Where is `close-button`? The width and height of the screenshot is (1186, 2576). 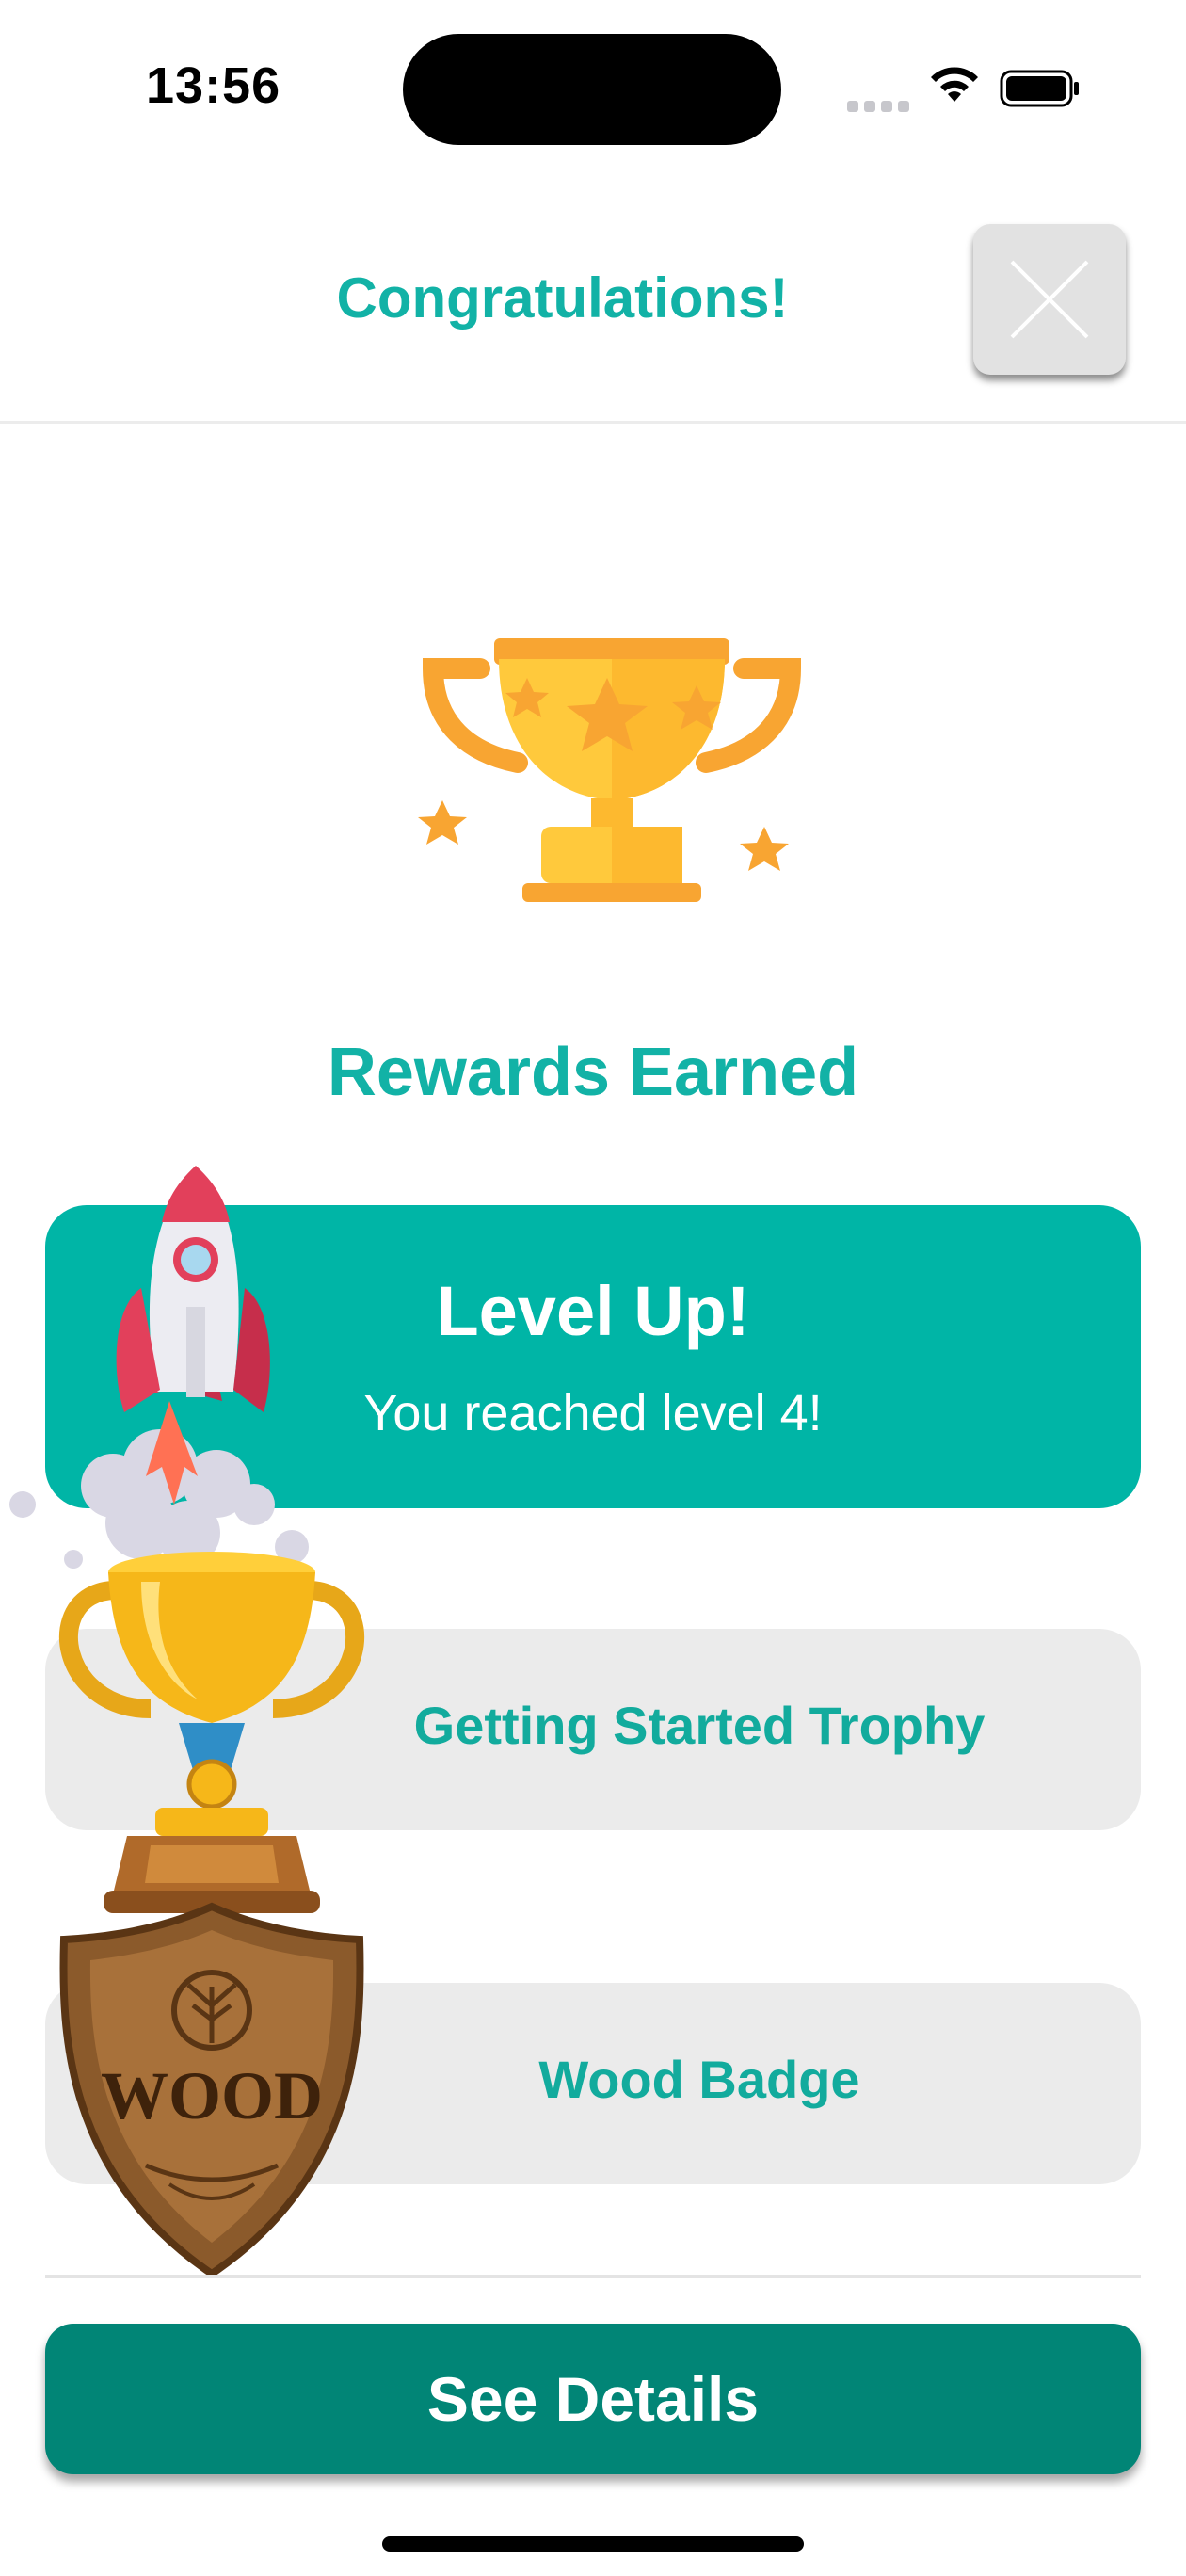
close-button is located at coordinates (1049, 299).